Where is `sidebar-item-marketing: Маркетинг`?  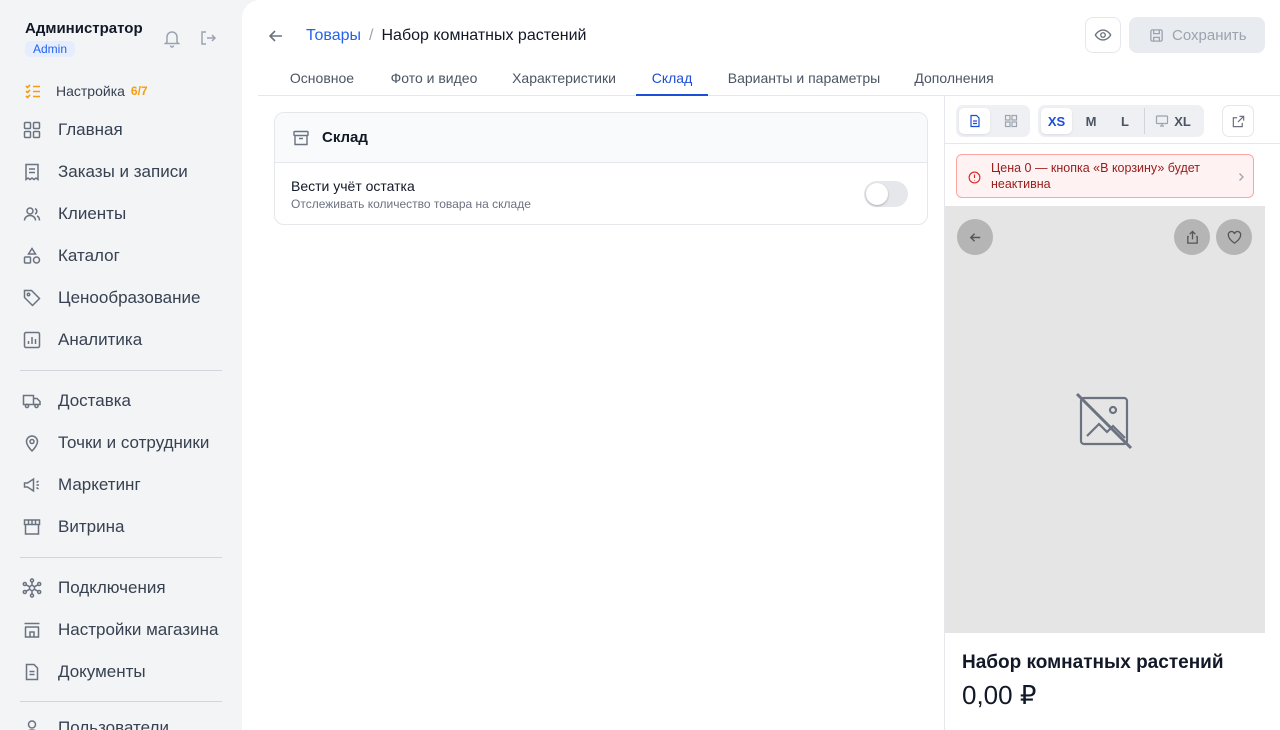 sidebar-item-marketing: Маркетинг is located at coordinates (127, 485).